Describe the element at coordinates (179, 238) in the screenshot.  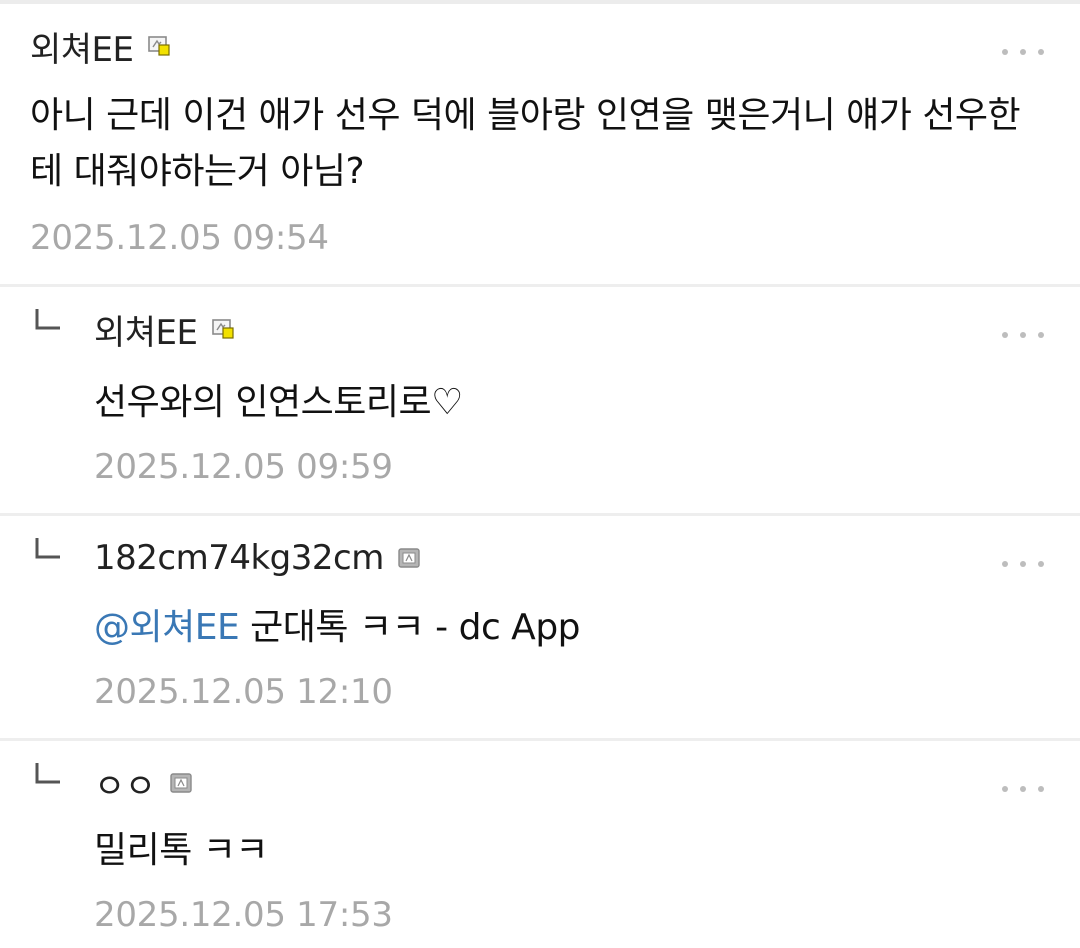
I see `comment-date: 2025.12.05 09:54` at that location.